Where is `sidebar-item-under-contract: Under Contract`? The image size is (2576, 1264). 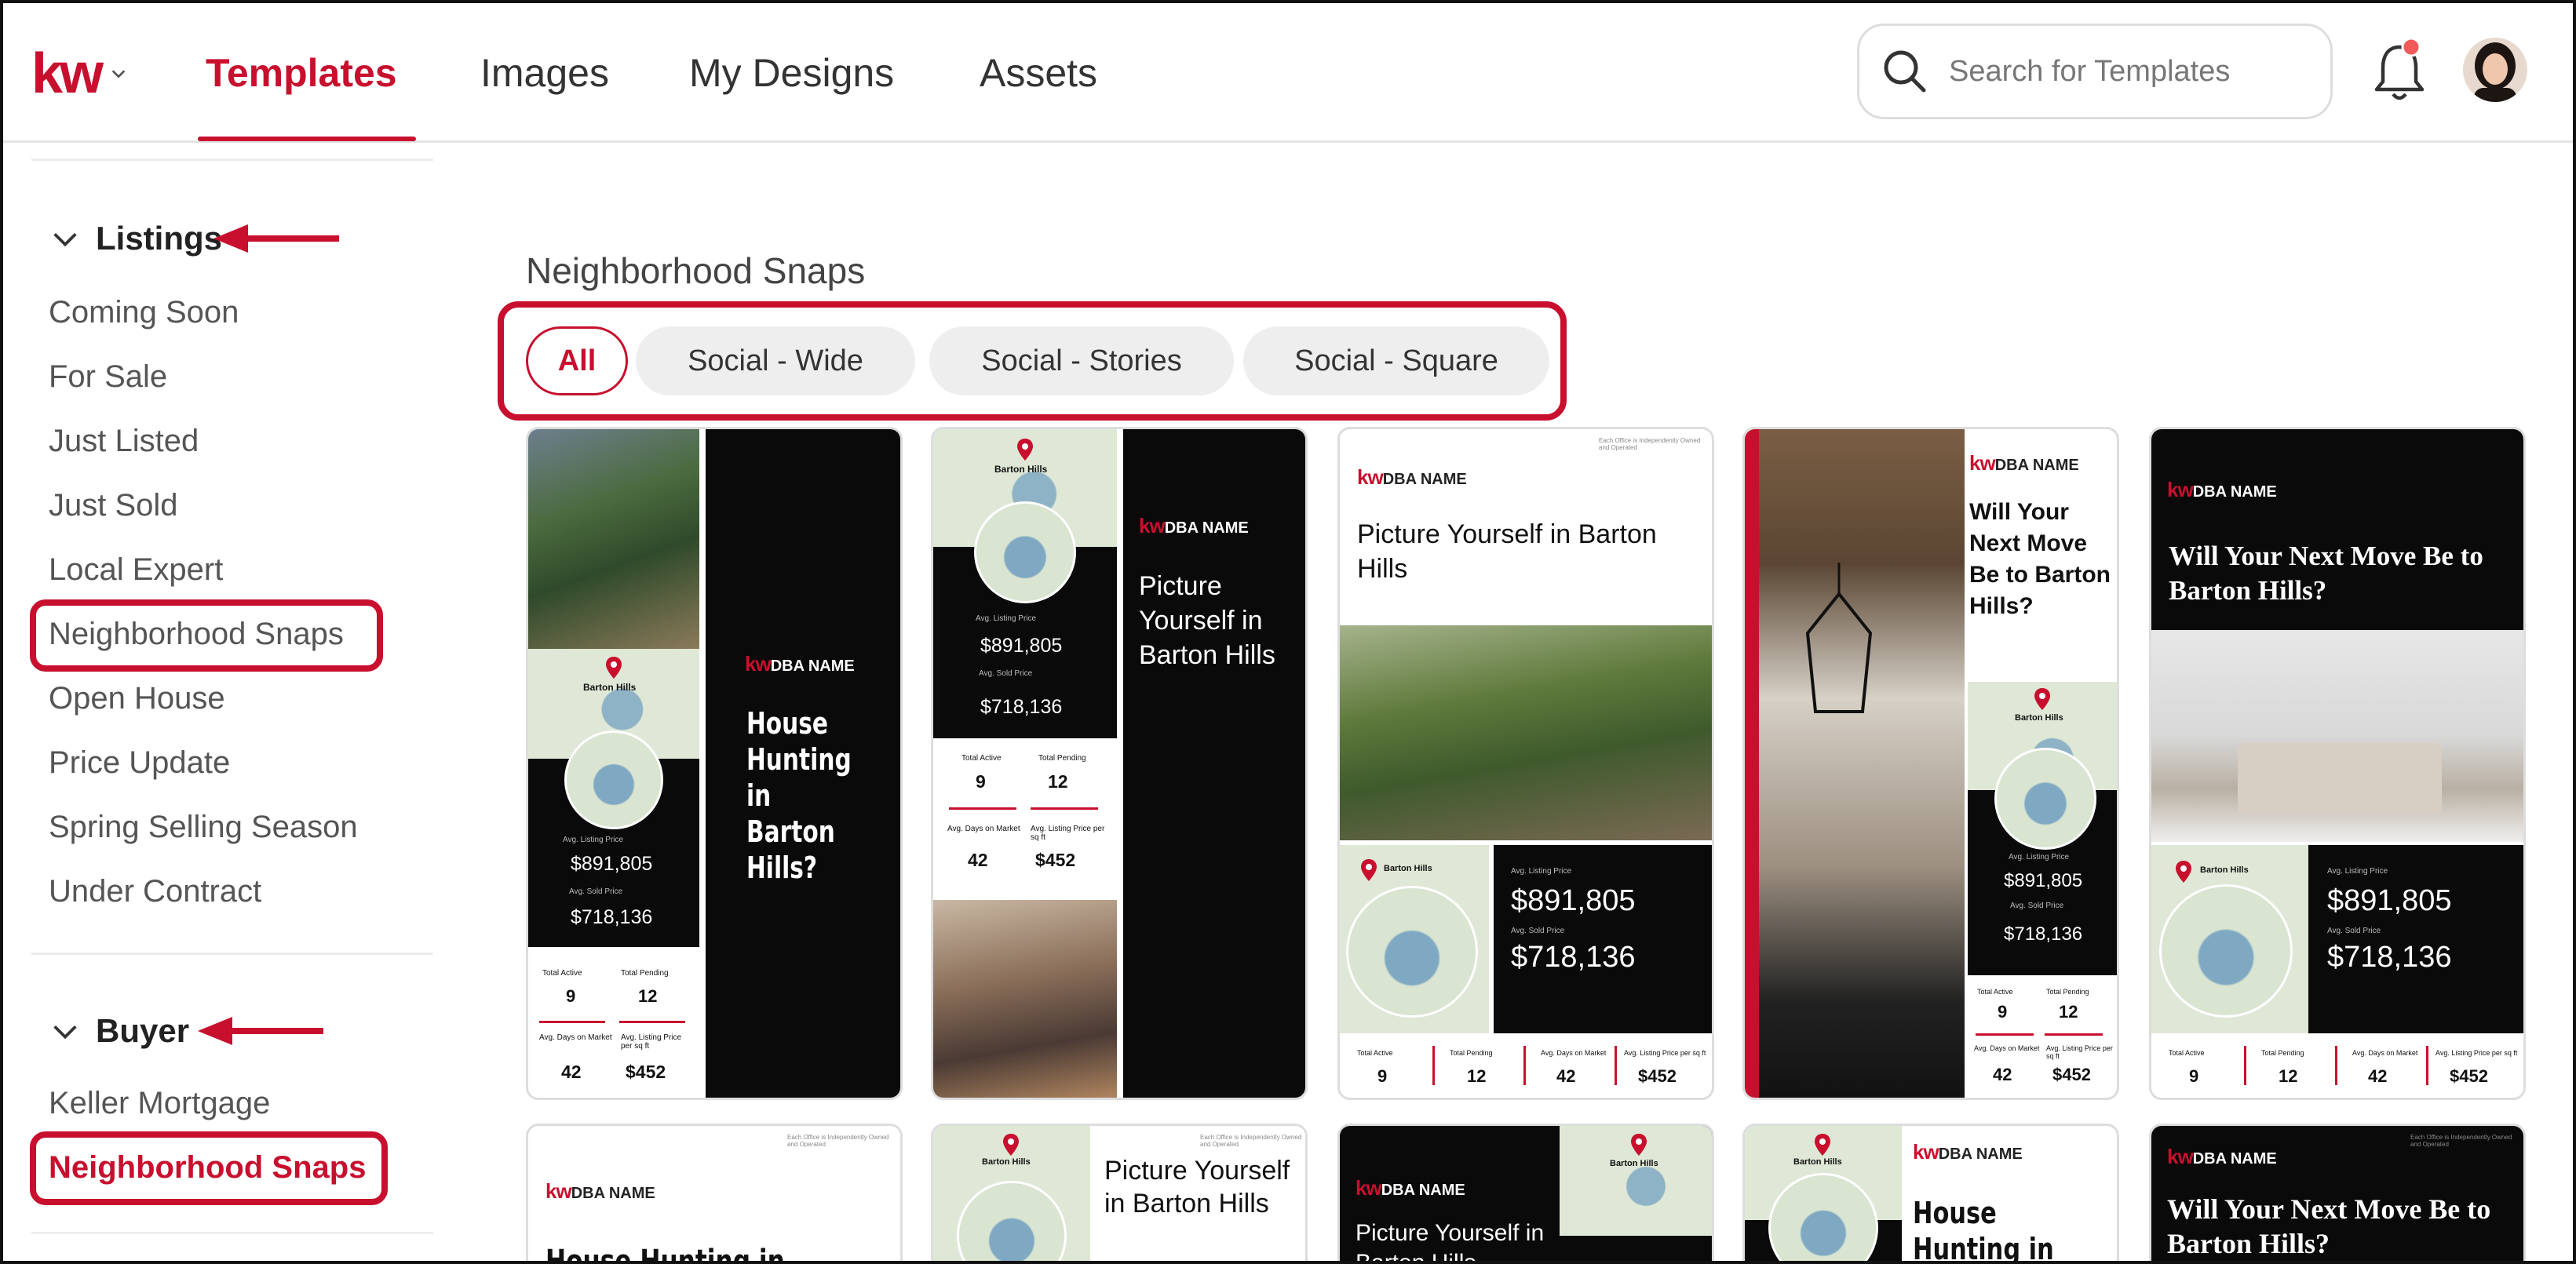
sidebar-item-under-contract: Under Contract is located at coordinates (155, 891).